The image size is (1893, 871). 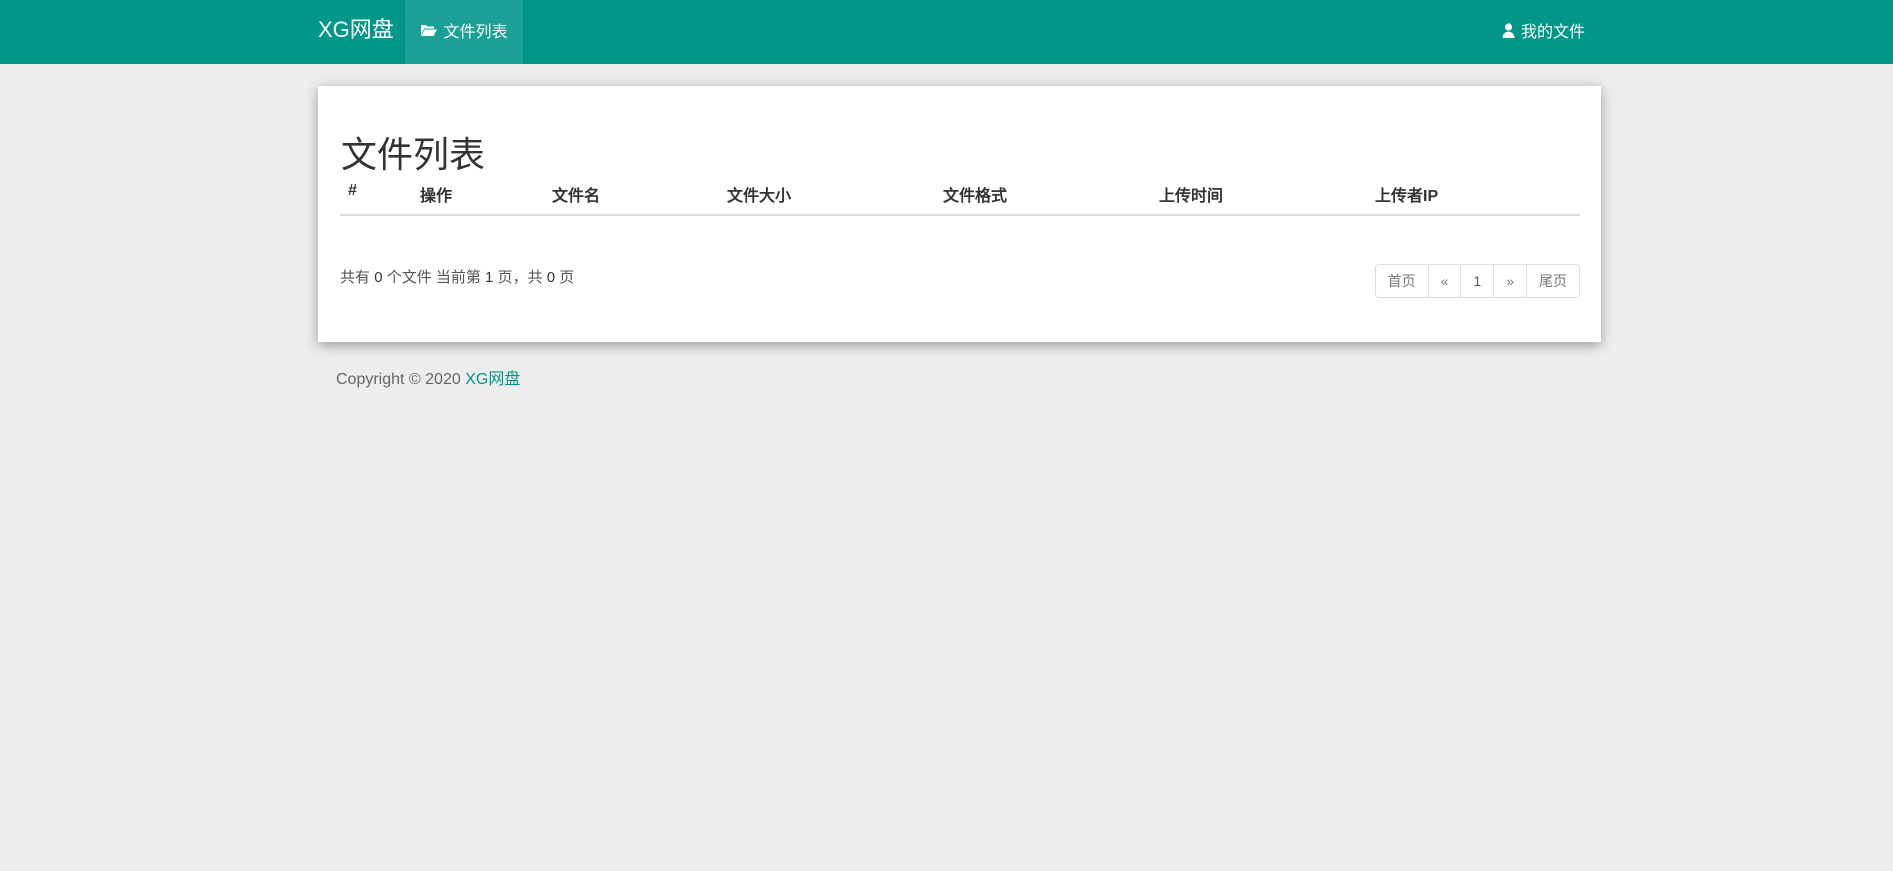 I want to click on summary-page-suffix: 页, so click(x=567, y=277).